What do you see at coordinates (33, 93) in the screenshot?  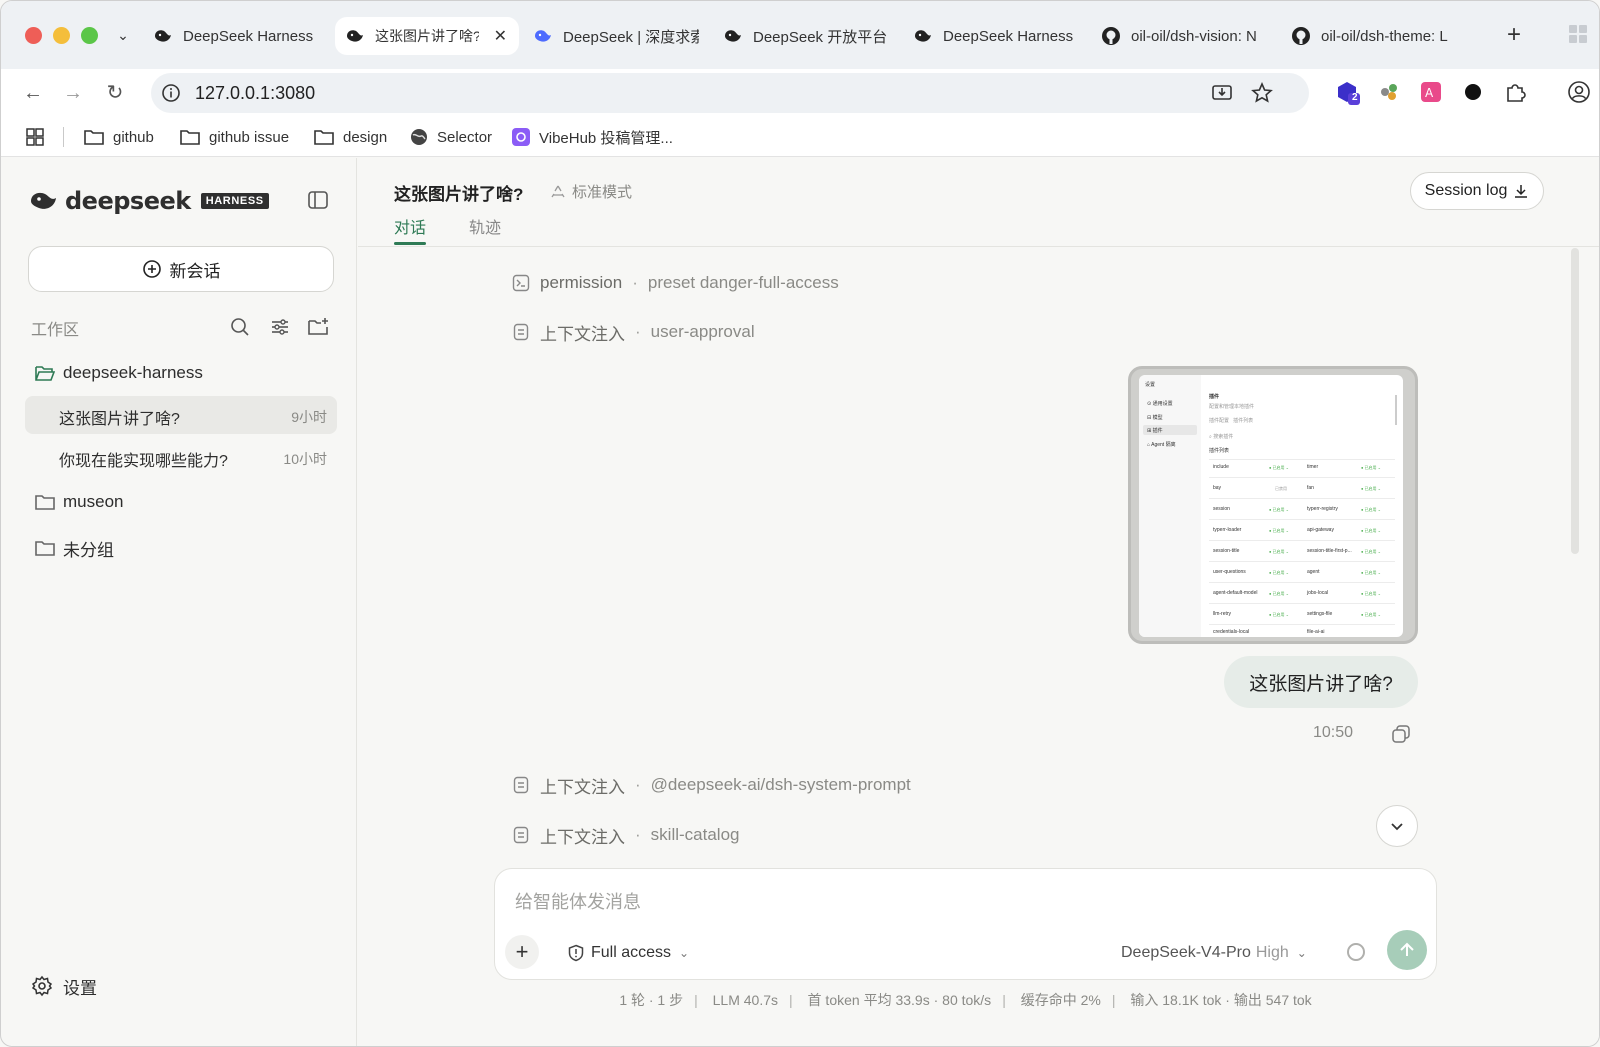 I see `back-arrow-icon: ←` at bounding box center [33, 93].